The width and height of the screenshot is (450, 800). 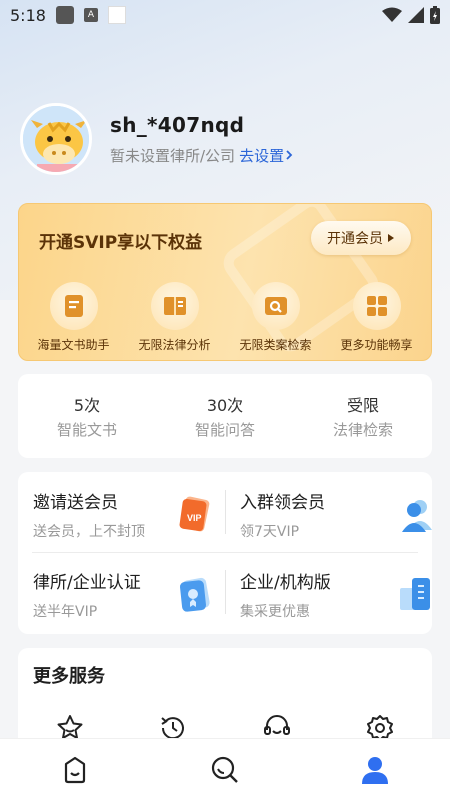 I want to click on cow-avatar-icon, so click(x=56, y=139).